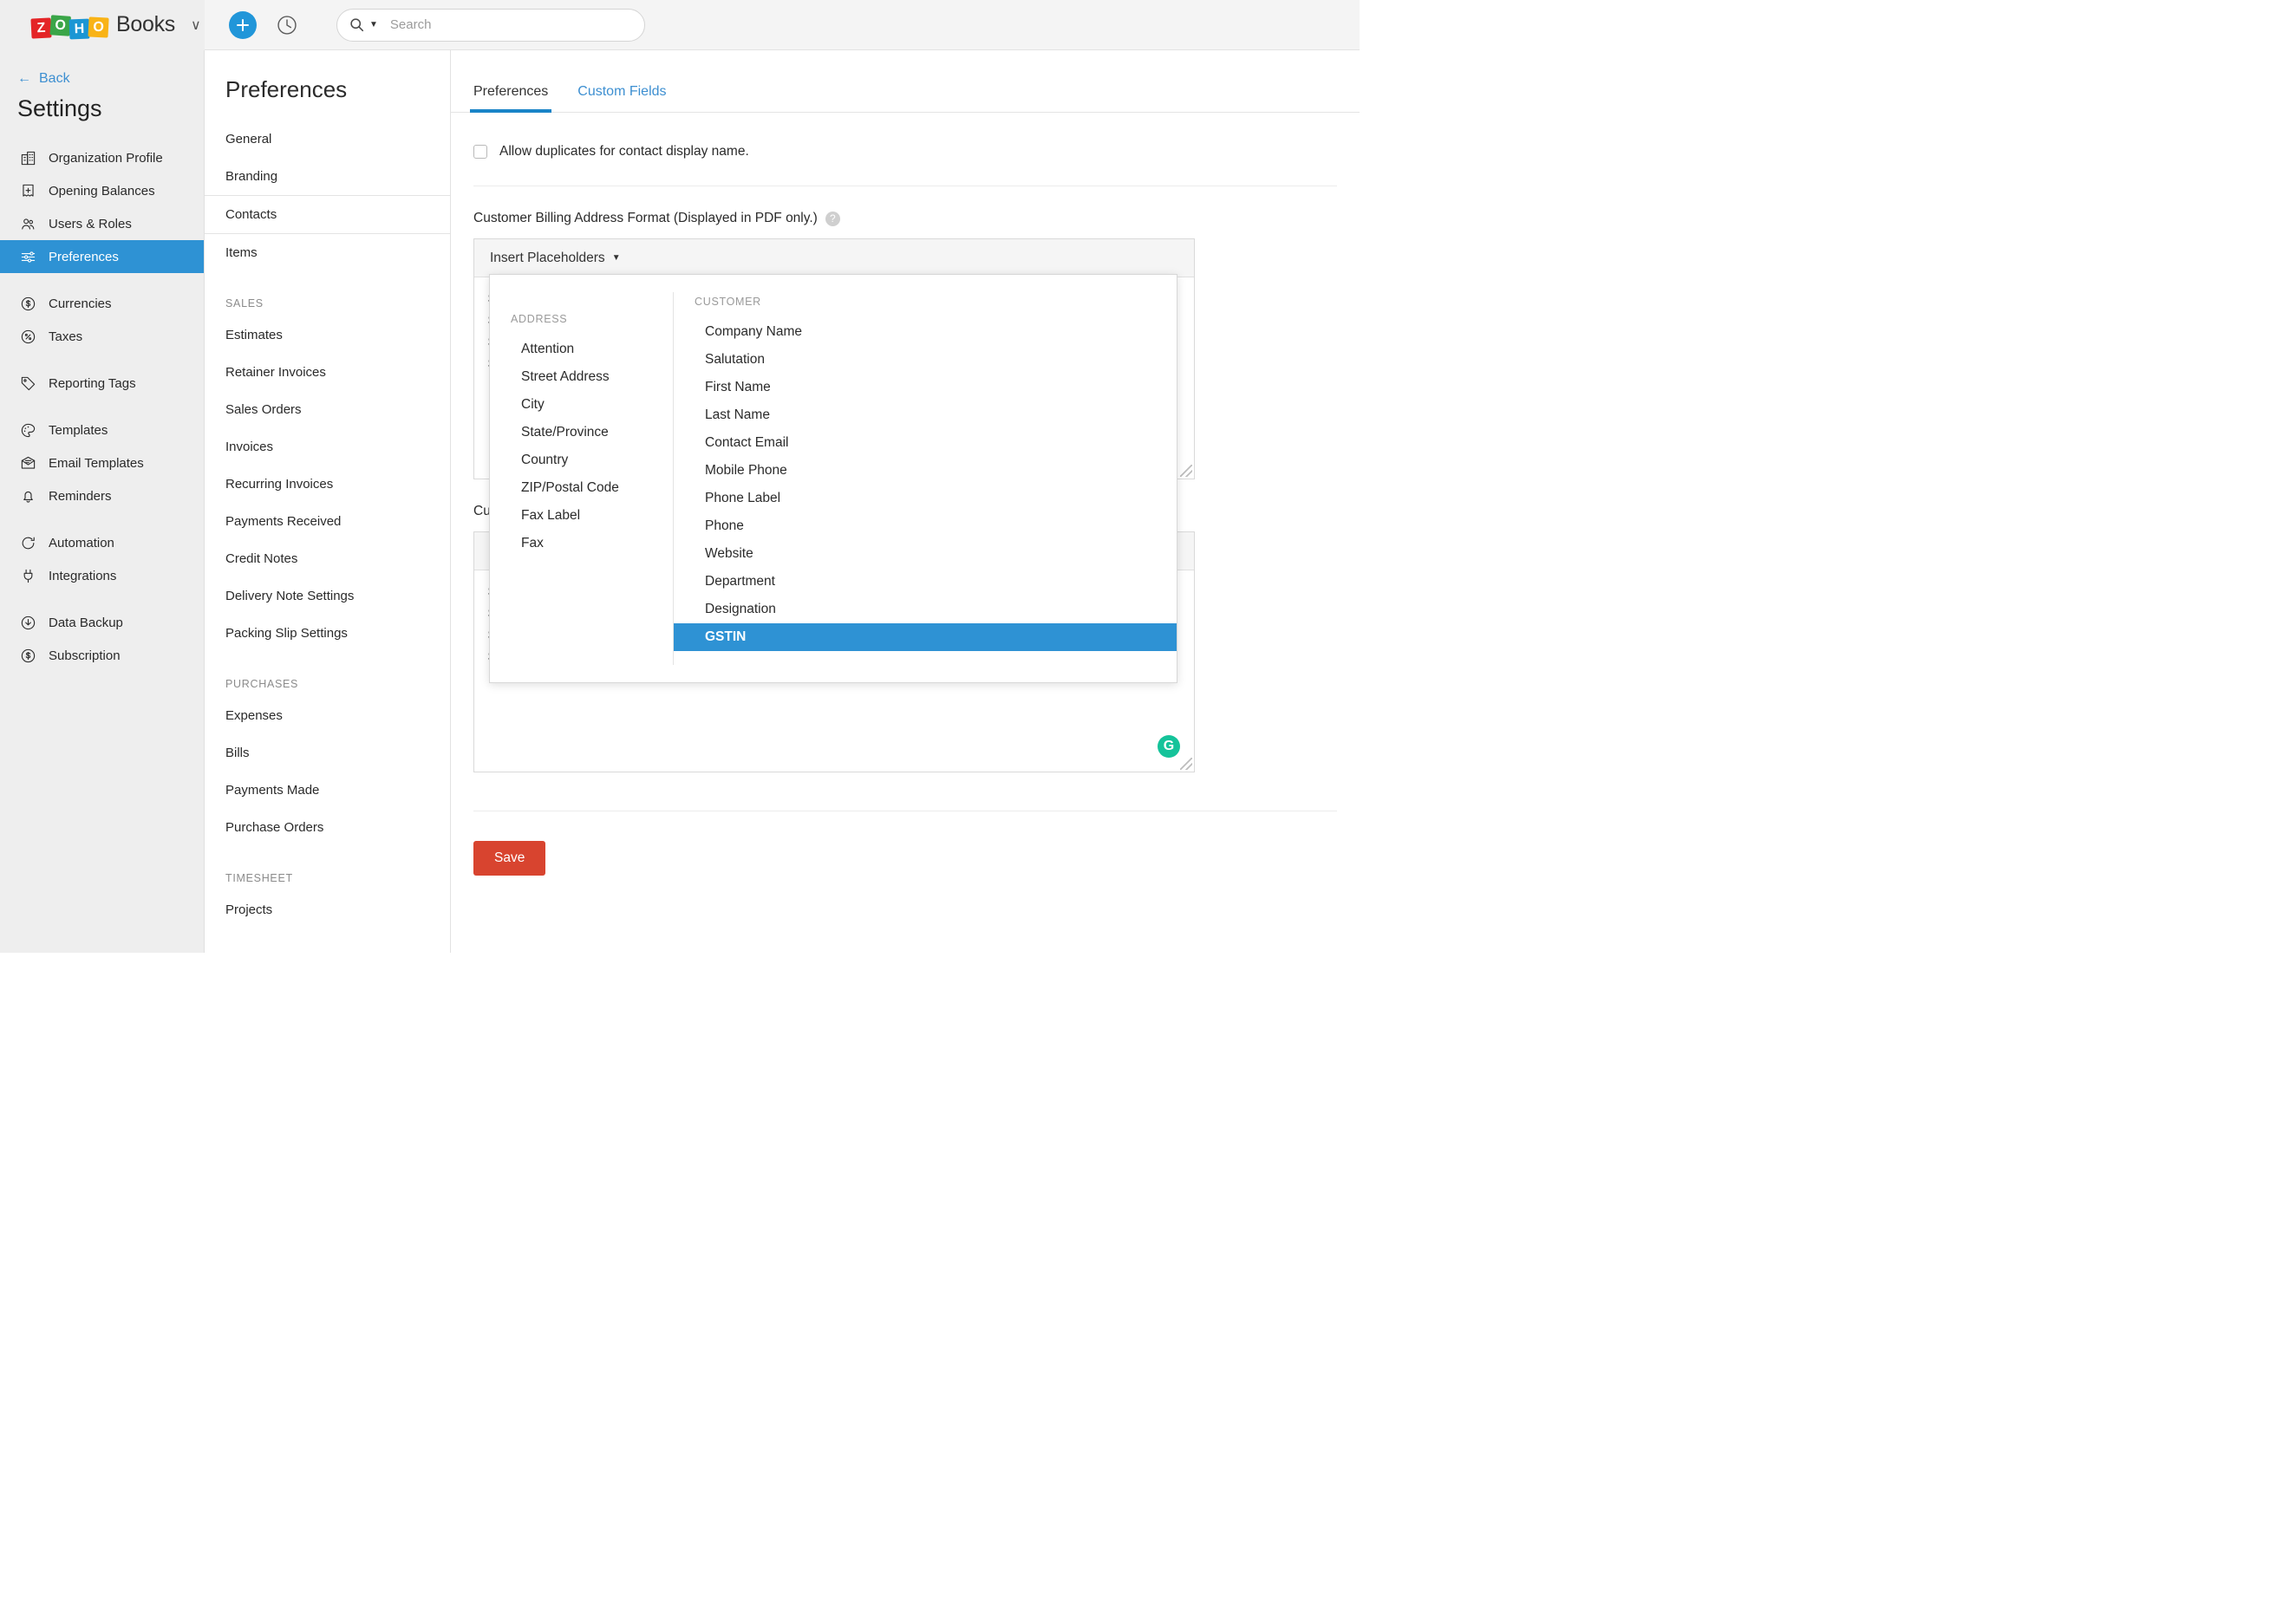 Image resolution: width=2296 pixels, height=1609 pixels. I want to click on sidebar-item-preferences: Preferences, so click(102, 256).